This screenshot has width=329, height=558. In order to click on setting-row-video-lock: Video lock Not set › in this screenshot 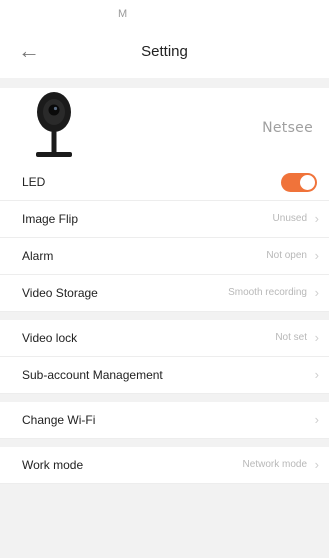, I will do `click(164, 338)`.